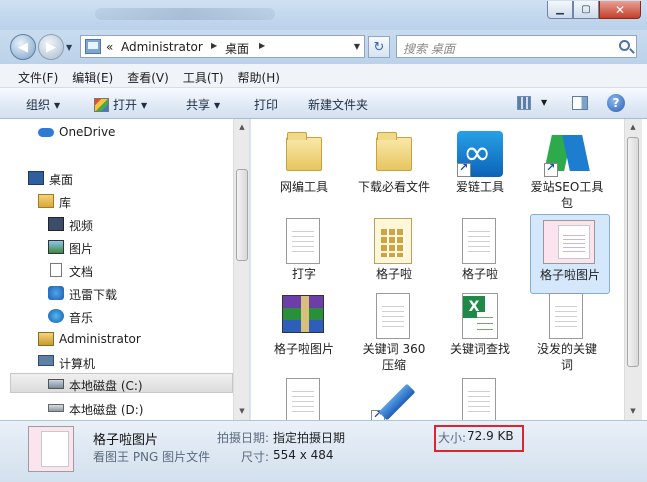 The image size is (647, 482). What do you see at coordinates (266, 104) in the screenshot?
I see `print-button: 打印` at bounding box center [266, 104].